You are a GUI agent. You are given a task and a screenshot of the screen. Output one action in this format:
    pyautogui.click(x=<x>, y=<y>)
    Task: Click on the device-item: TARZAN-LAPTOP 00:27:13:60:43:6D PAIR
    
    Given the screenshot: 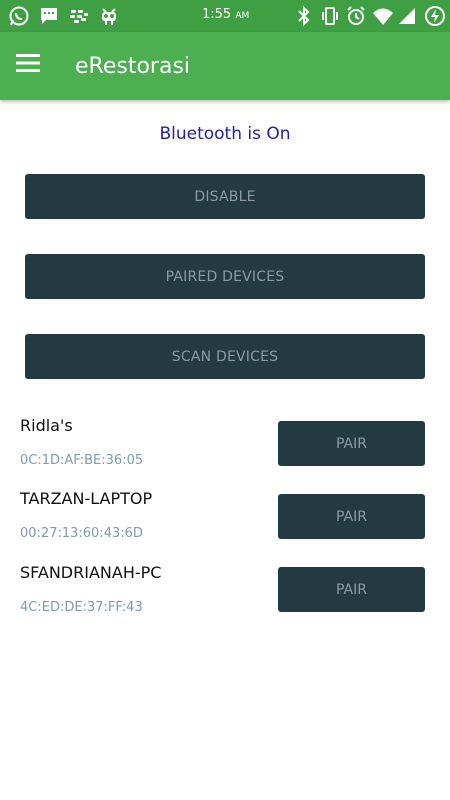 What is the action you would take?
    pyautogui.click(x=225, y=524)
    